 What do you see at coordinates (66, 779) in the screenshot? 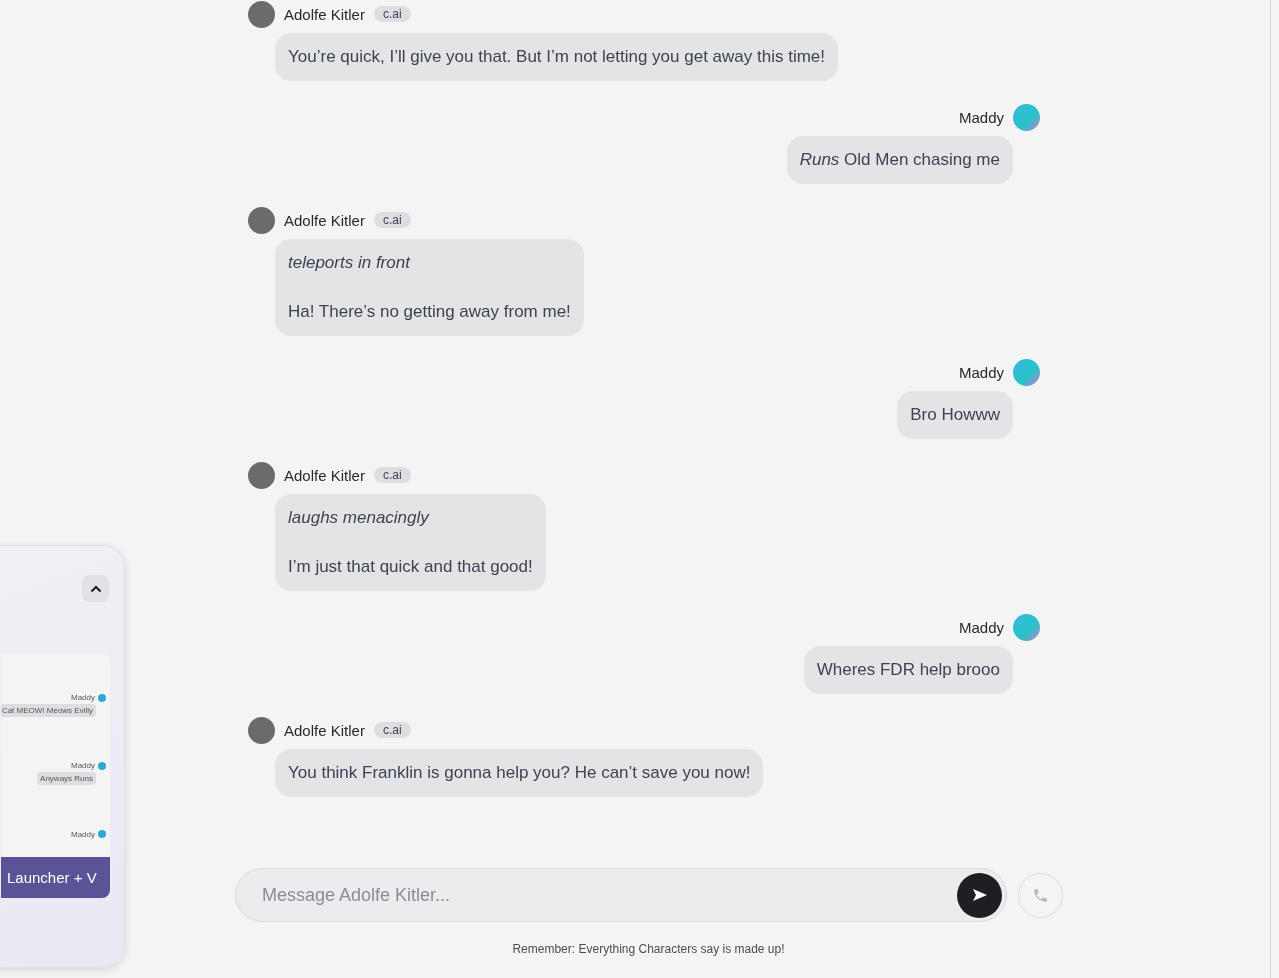
I see `preview-message: Anyways Runs` at bounding box center [66, 779].